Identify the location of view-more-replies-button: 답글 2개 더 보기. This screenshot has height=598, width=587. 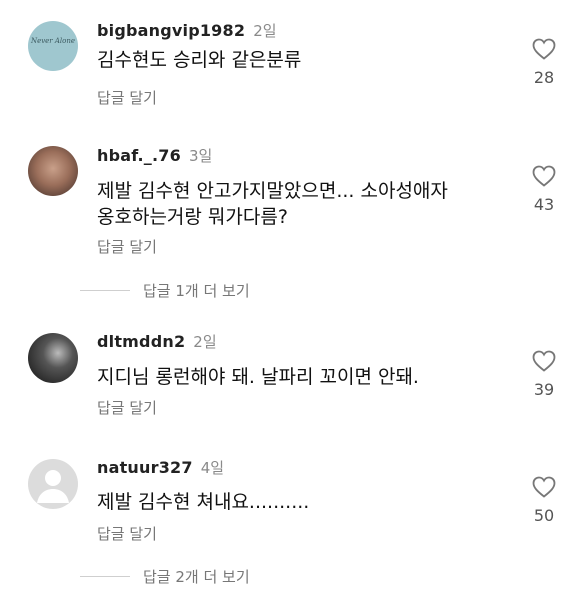
(165, 576).